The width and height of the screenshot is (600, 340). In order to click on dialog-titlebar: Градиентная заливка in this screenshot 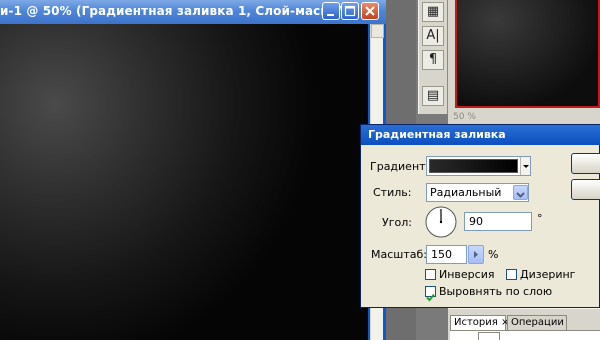, I will do `click(480, 135)`.